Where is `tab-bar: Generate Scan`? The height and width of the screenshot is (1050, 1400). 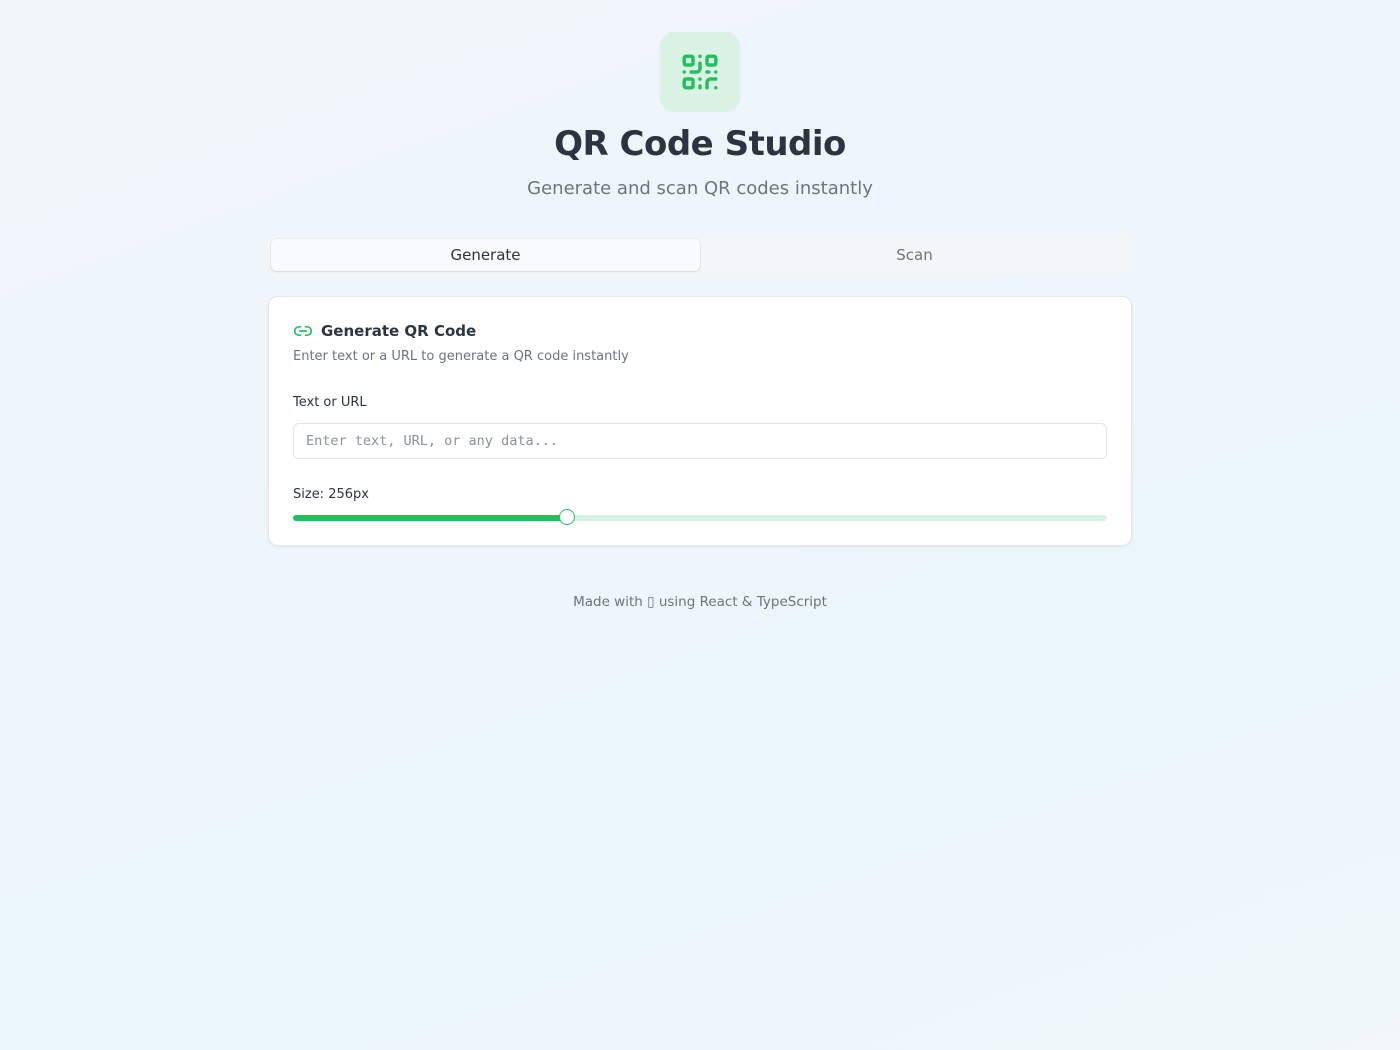 tab-bar: Generate Scan is located at coordinates (700, 255).